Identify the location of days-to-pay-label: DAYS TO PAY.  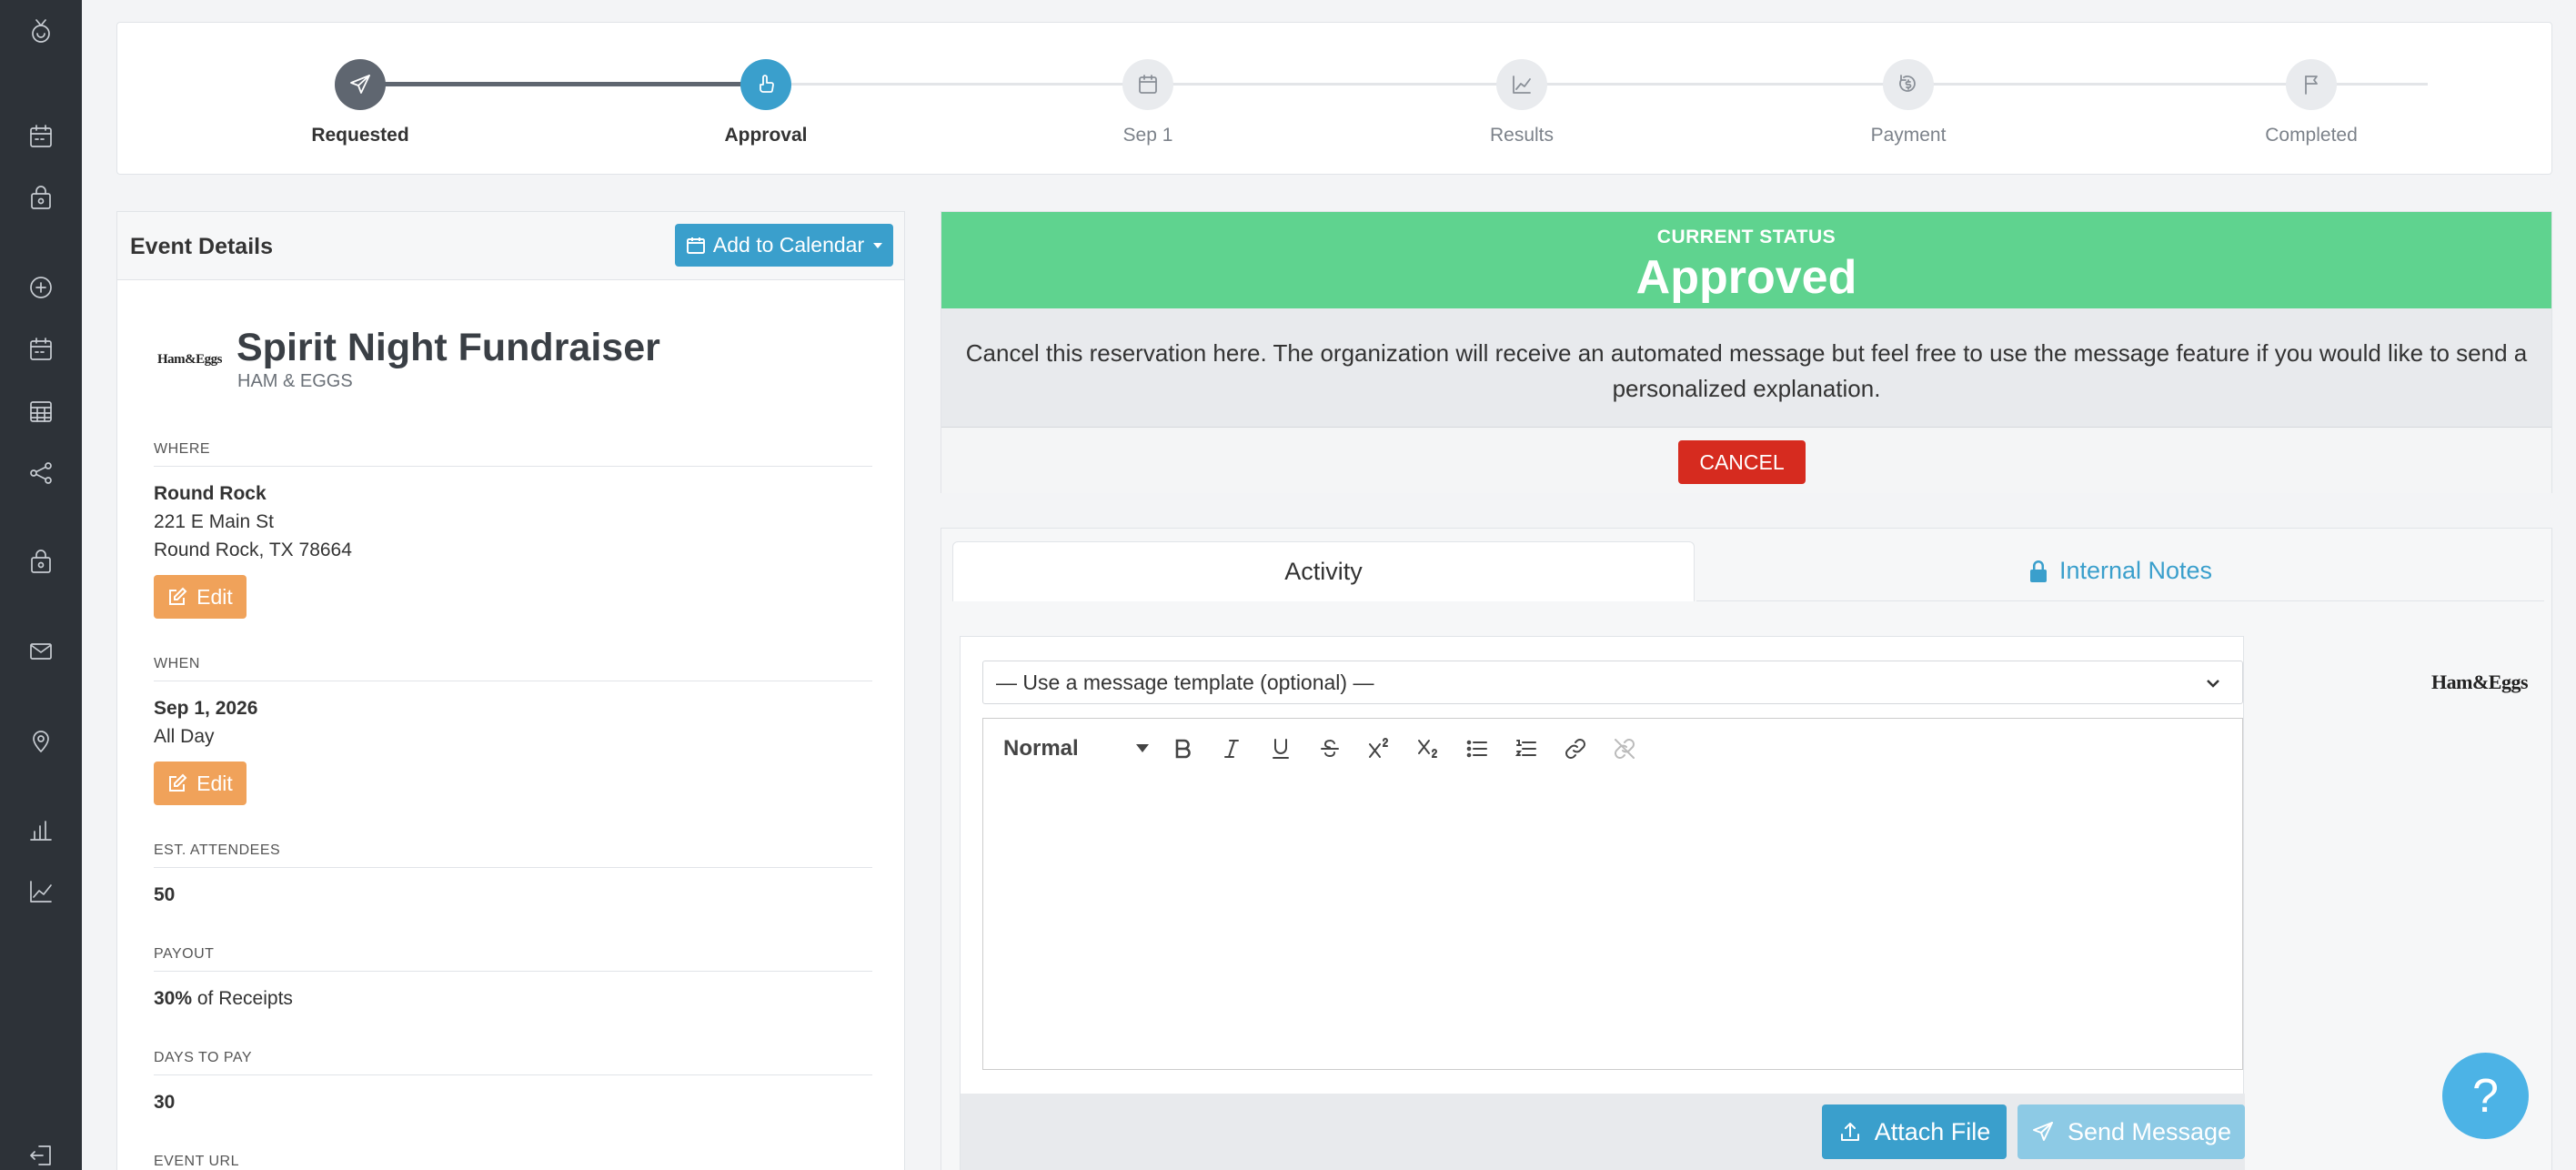
(513, 1062).